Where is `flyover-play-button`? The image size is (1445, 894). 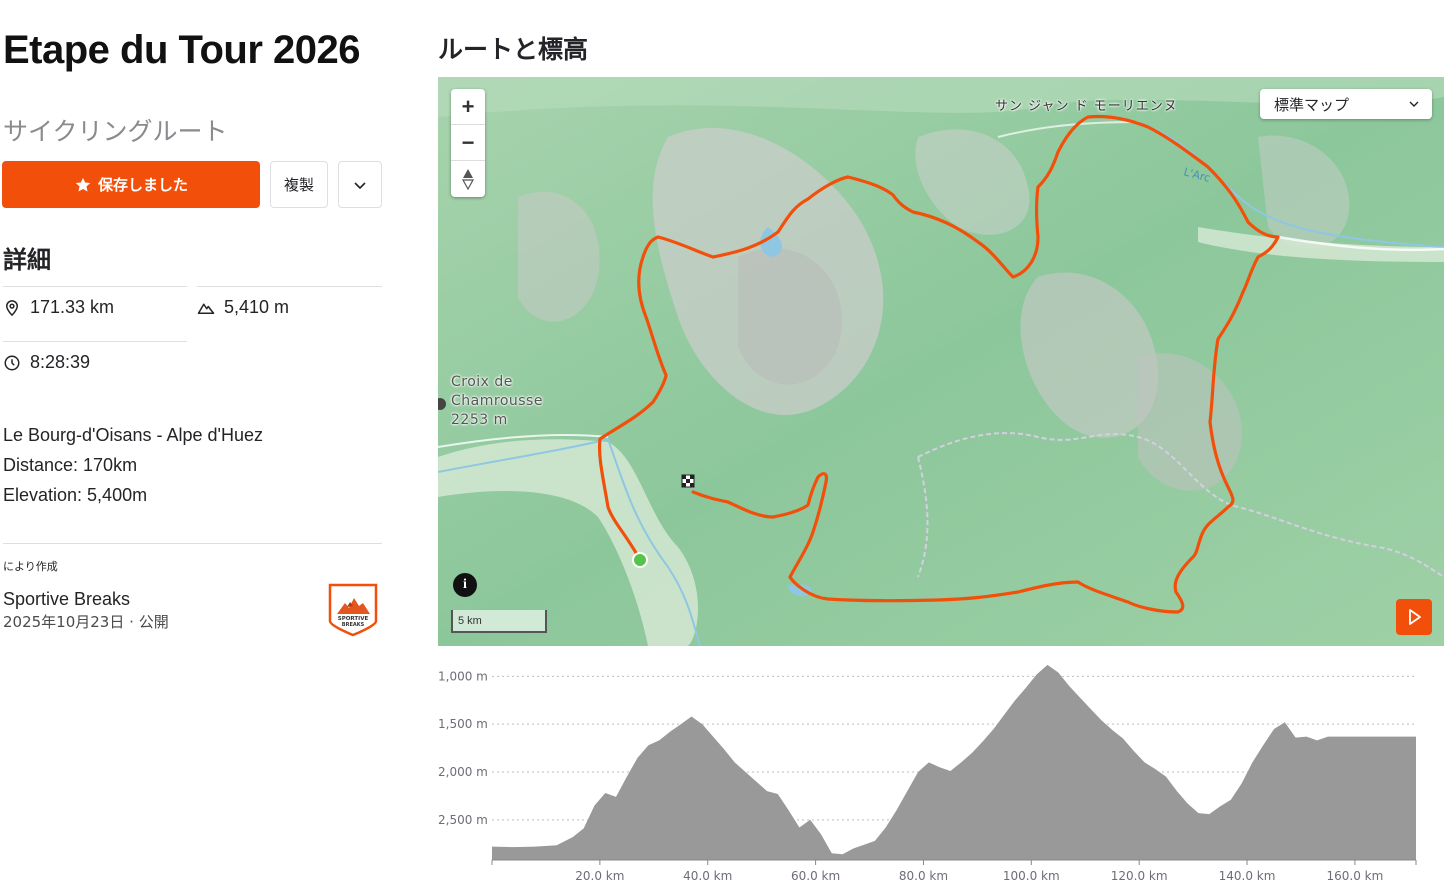 flyover-play-button is located at coordinates (1414, 617).